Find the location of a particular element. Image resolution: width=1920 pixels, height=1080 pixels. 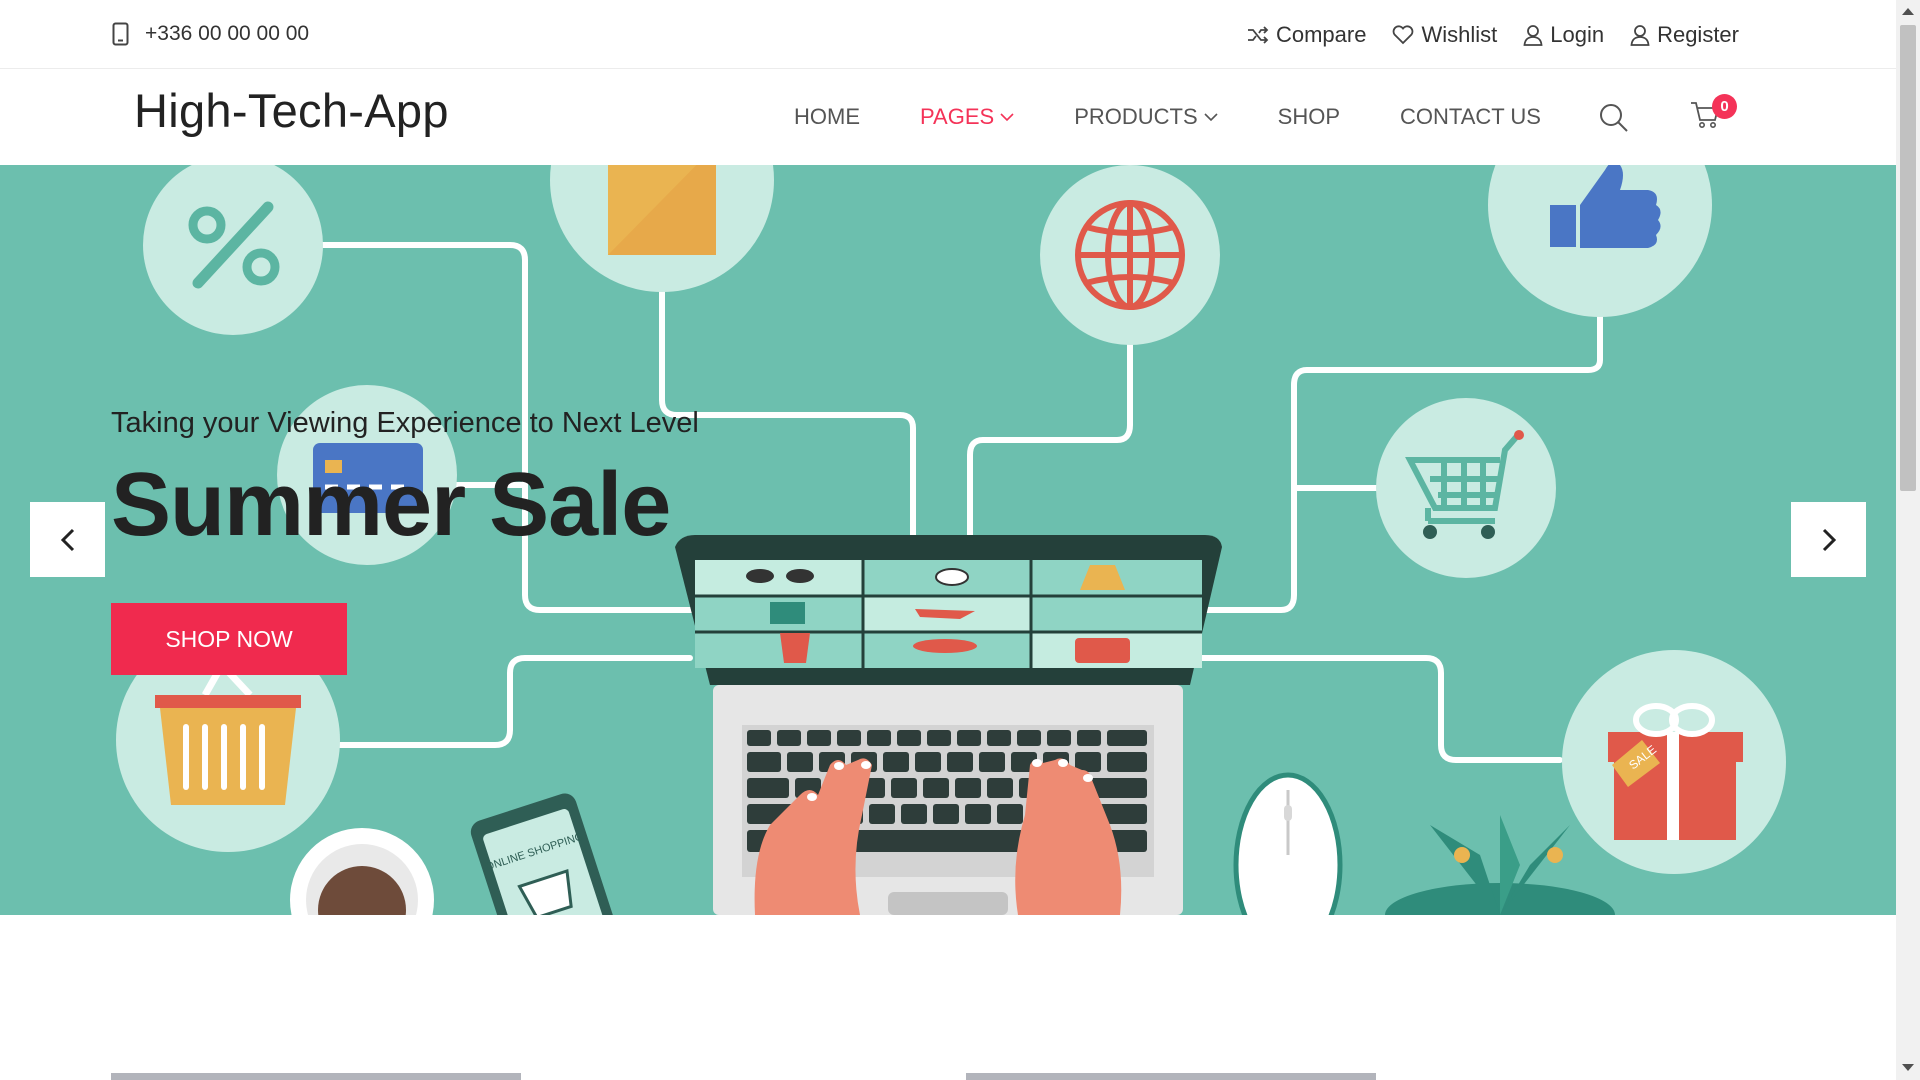

nav-pages-label: PAGES is located at coordinates (957, 116).